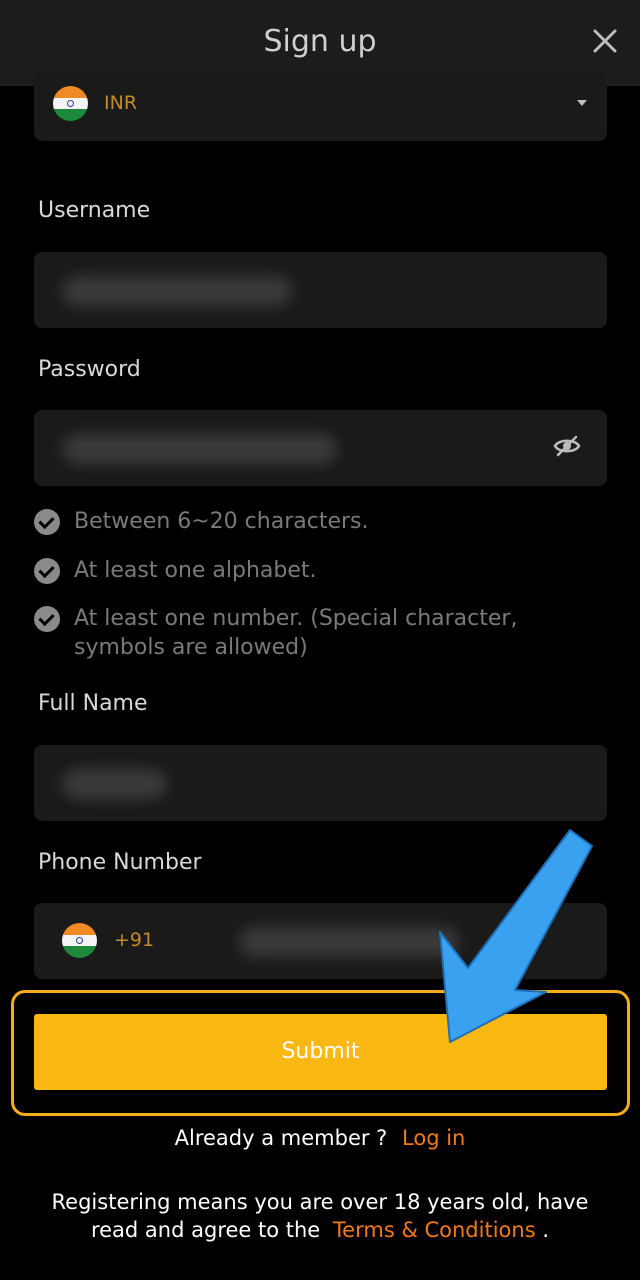 The height and width of the screenshot is (1280, 640). Describe the element at coordinates (134, 940) in the screenshot. I see `country-code: +91` at that location.